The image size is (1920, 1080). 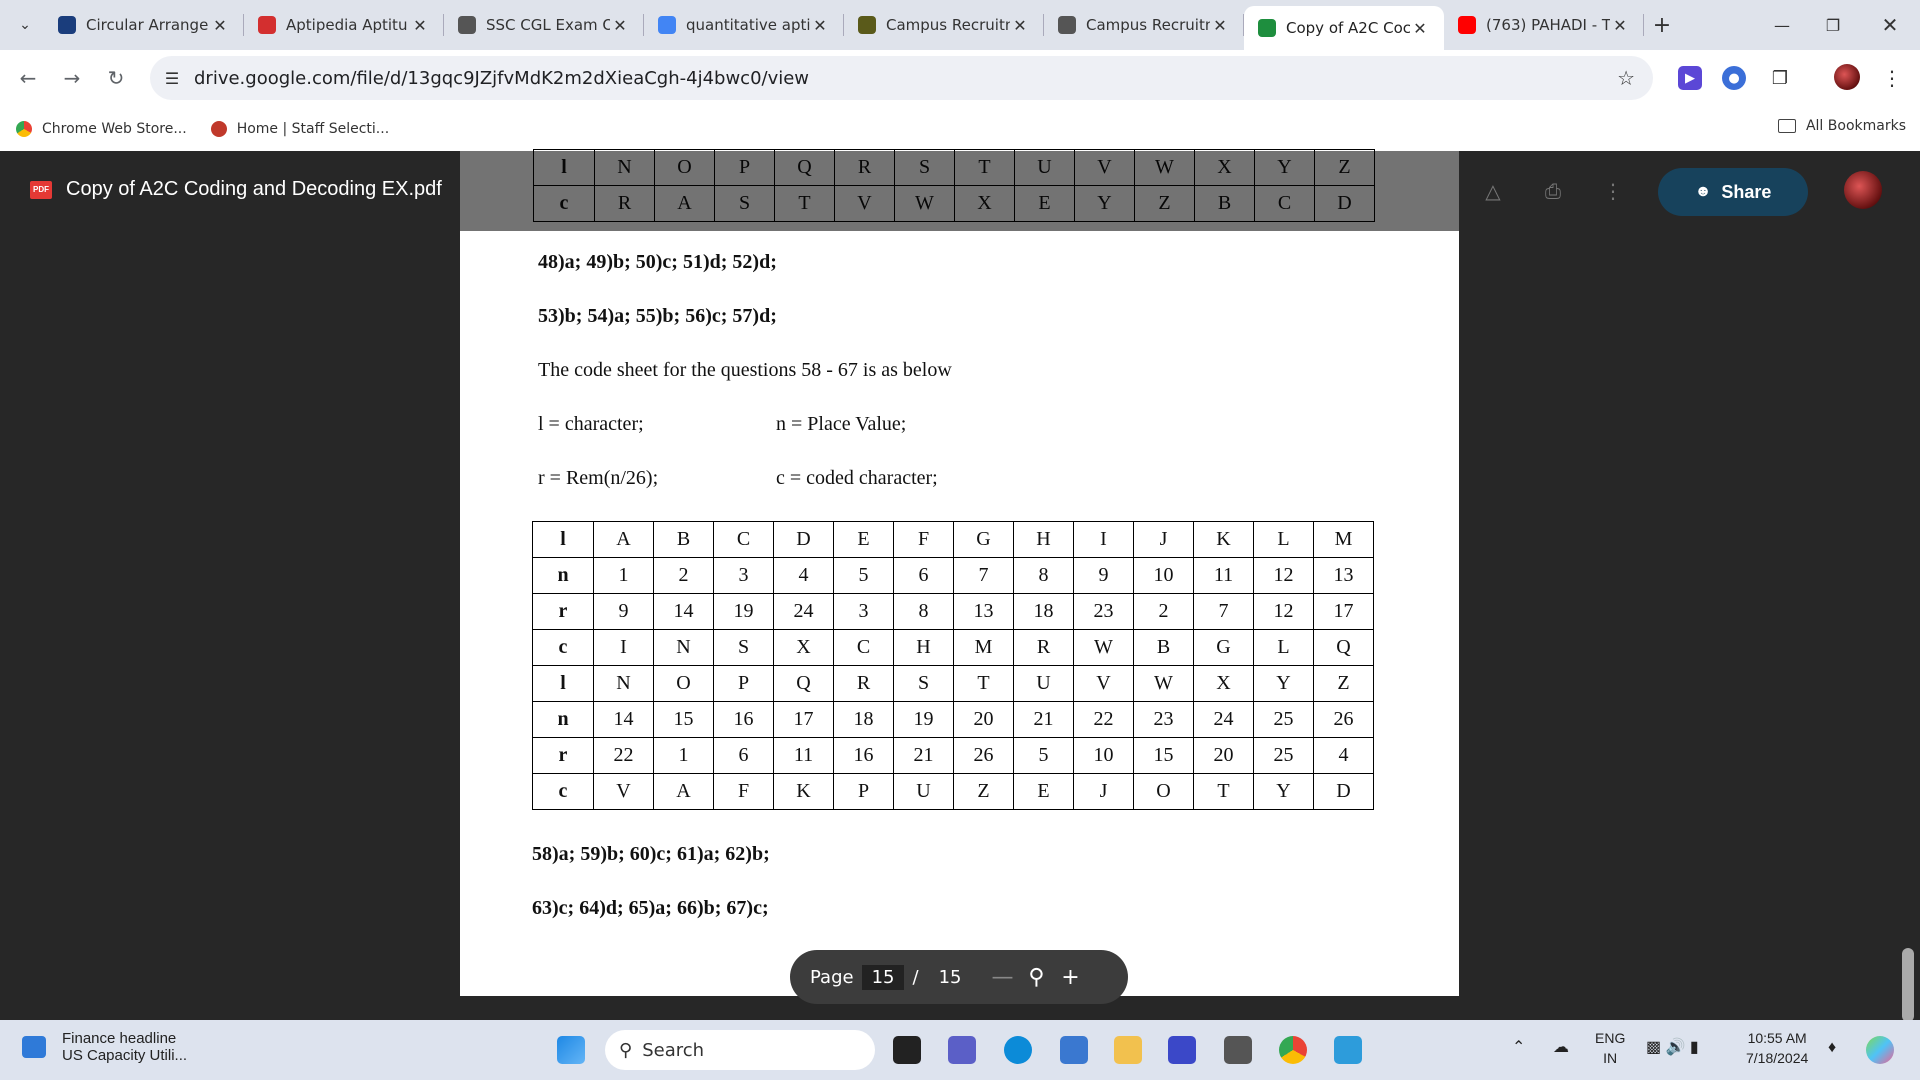 I want to click on browser-tab: Copy of A2C Coc ✕, so click(x=1344, y=28).